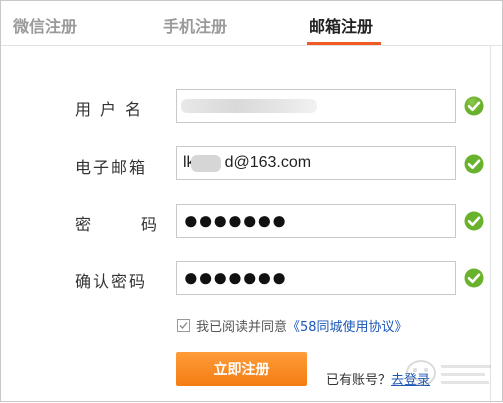  Describe the element at coordinates (448, 373) in the screenshot. I see `watermark-logo-icon` at that location.